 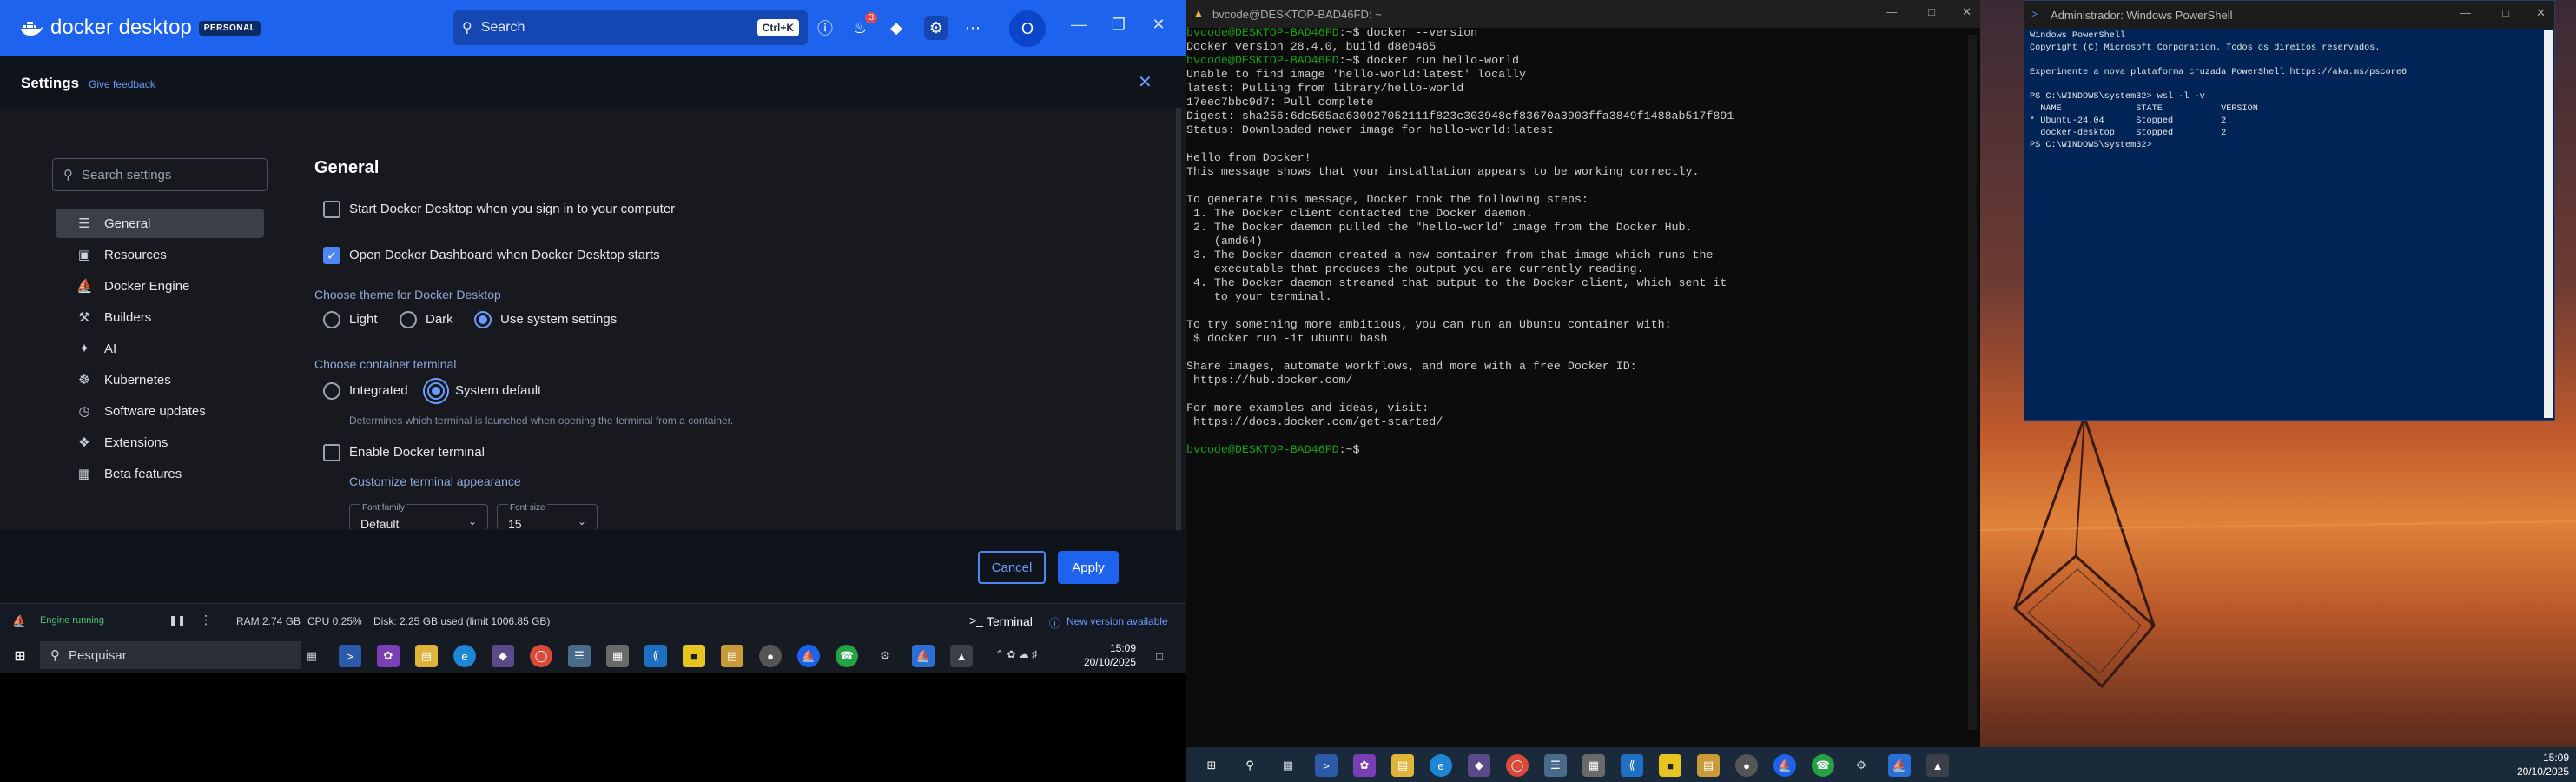 What do you see at coordinates (515, 524) in the screenshot?
I see `font-size-value: 15` at bounding box center [515, 524].